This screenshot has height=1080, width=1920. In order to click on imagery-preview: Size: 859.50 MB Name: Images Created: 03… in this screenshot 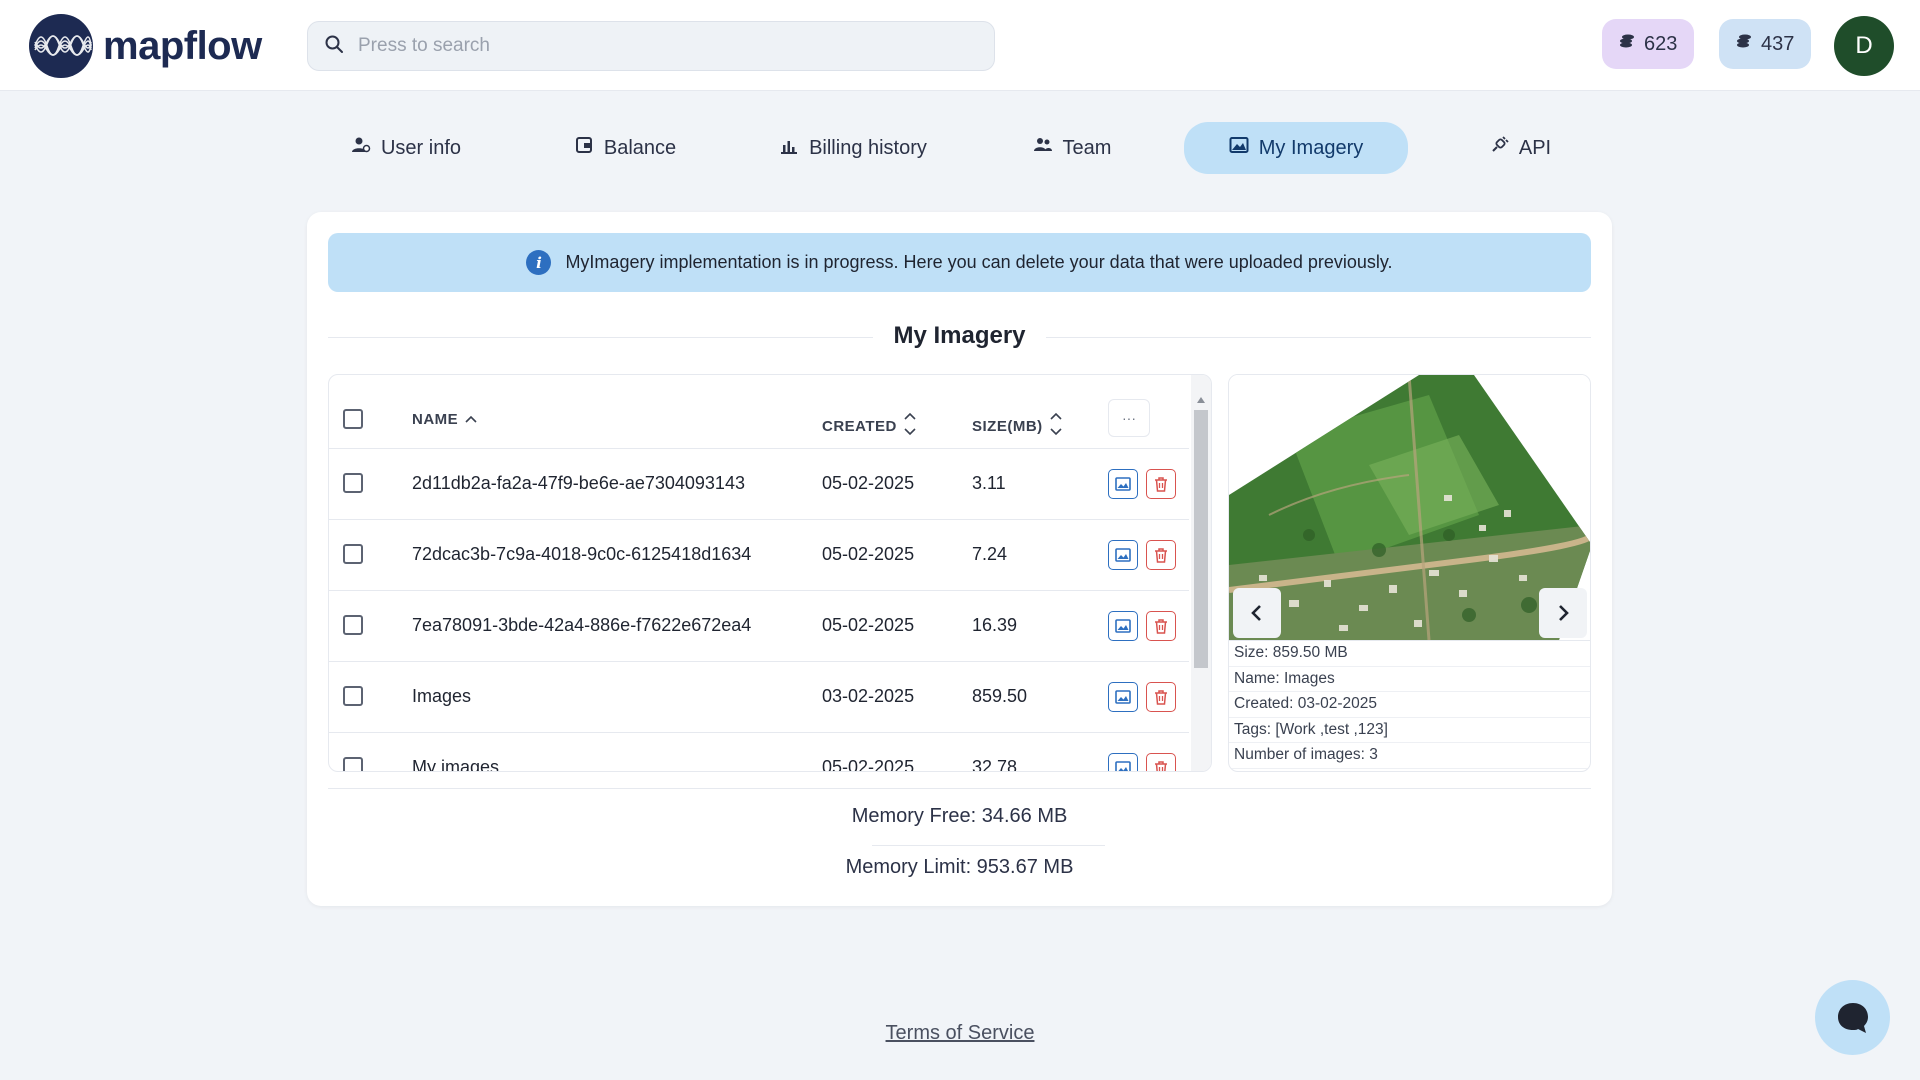, I will do `click(1409, 573)`.